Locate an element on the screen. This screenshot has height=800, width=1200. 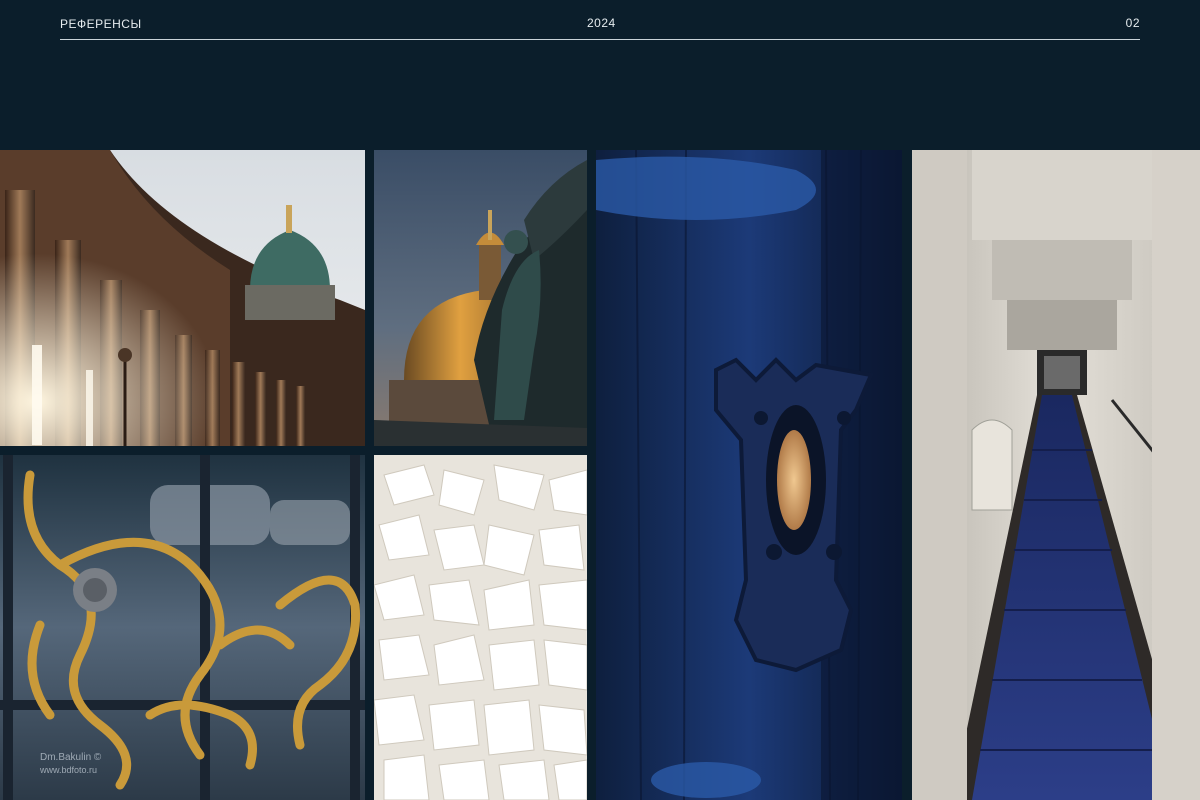
svg-text: Dm.Bakulin © is located at coordinates (71, 757).